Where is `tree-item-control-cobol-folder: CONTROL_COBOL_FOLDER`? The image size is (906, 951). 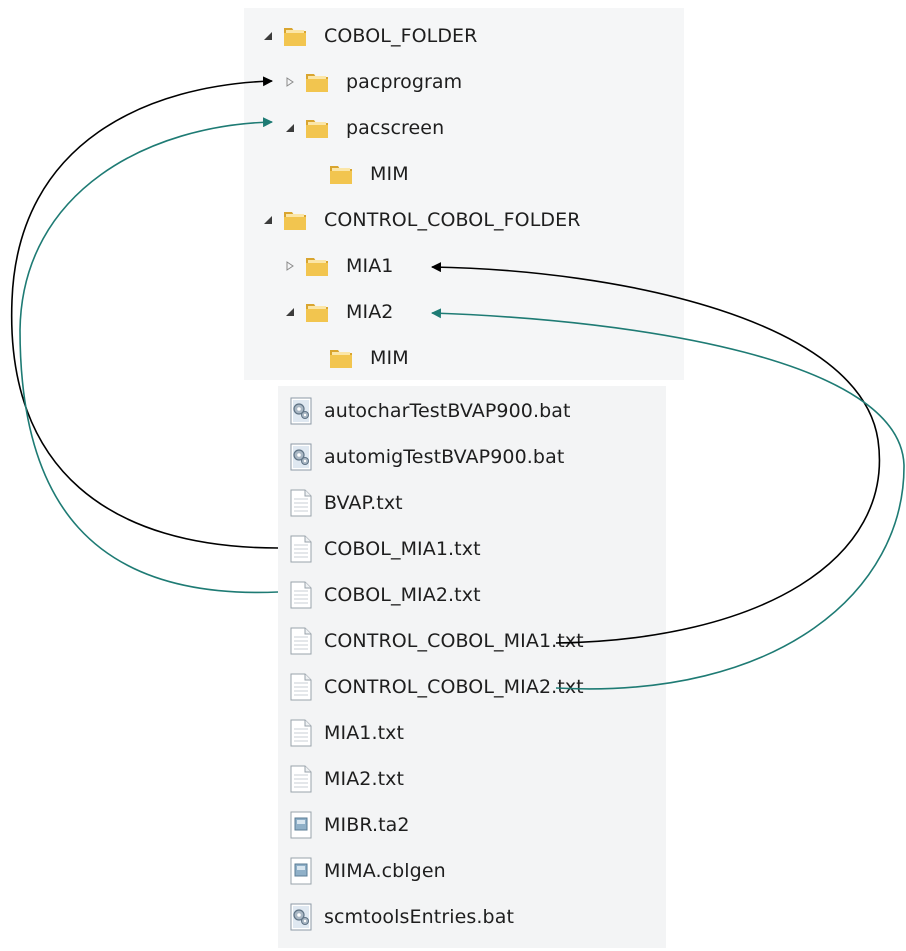 tree-item-control-cobol-folder: CONTROL_COBOL_FOLDER is located at coordinates (420, 220).